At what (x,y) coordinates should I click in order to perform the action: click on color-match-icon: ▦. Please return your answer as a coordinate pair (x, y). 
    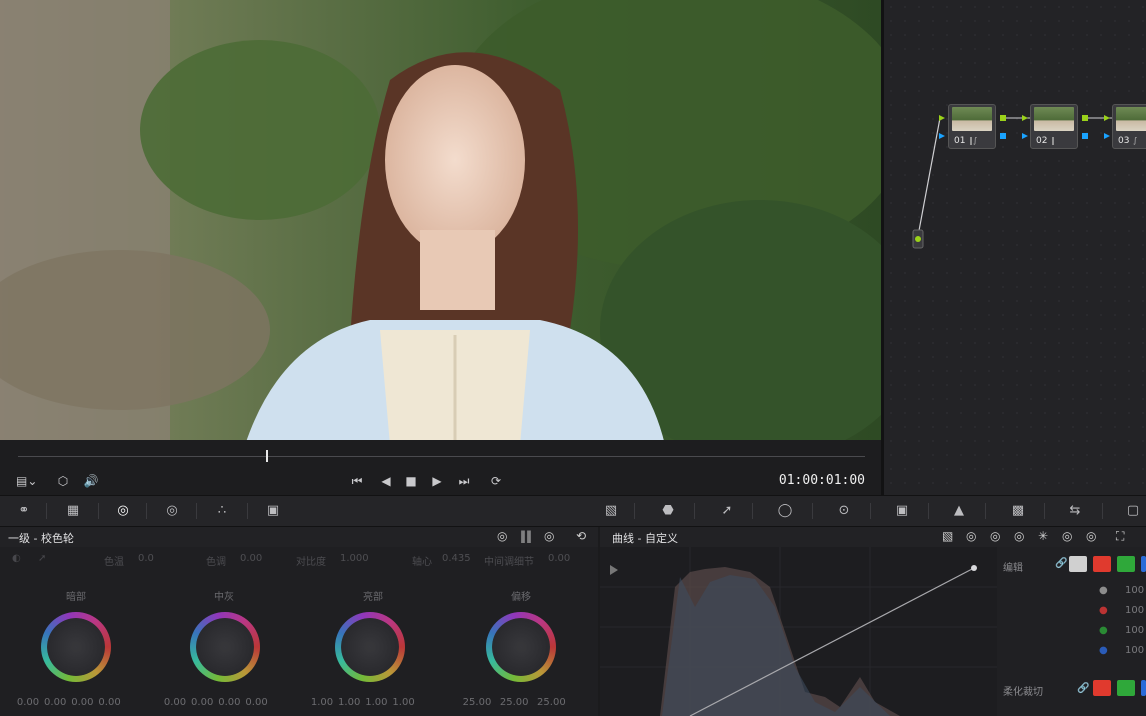
    Looking at the image, I should click on (73, 511).